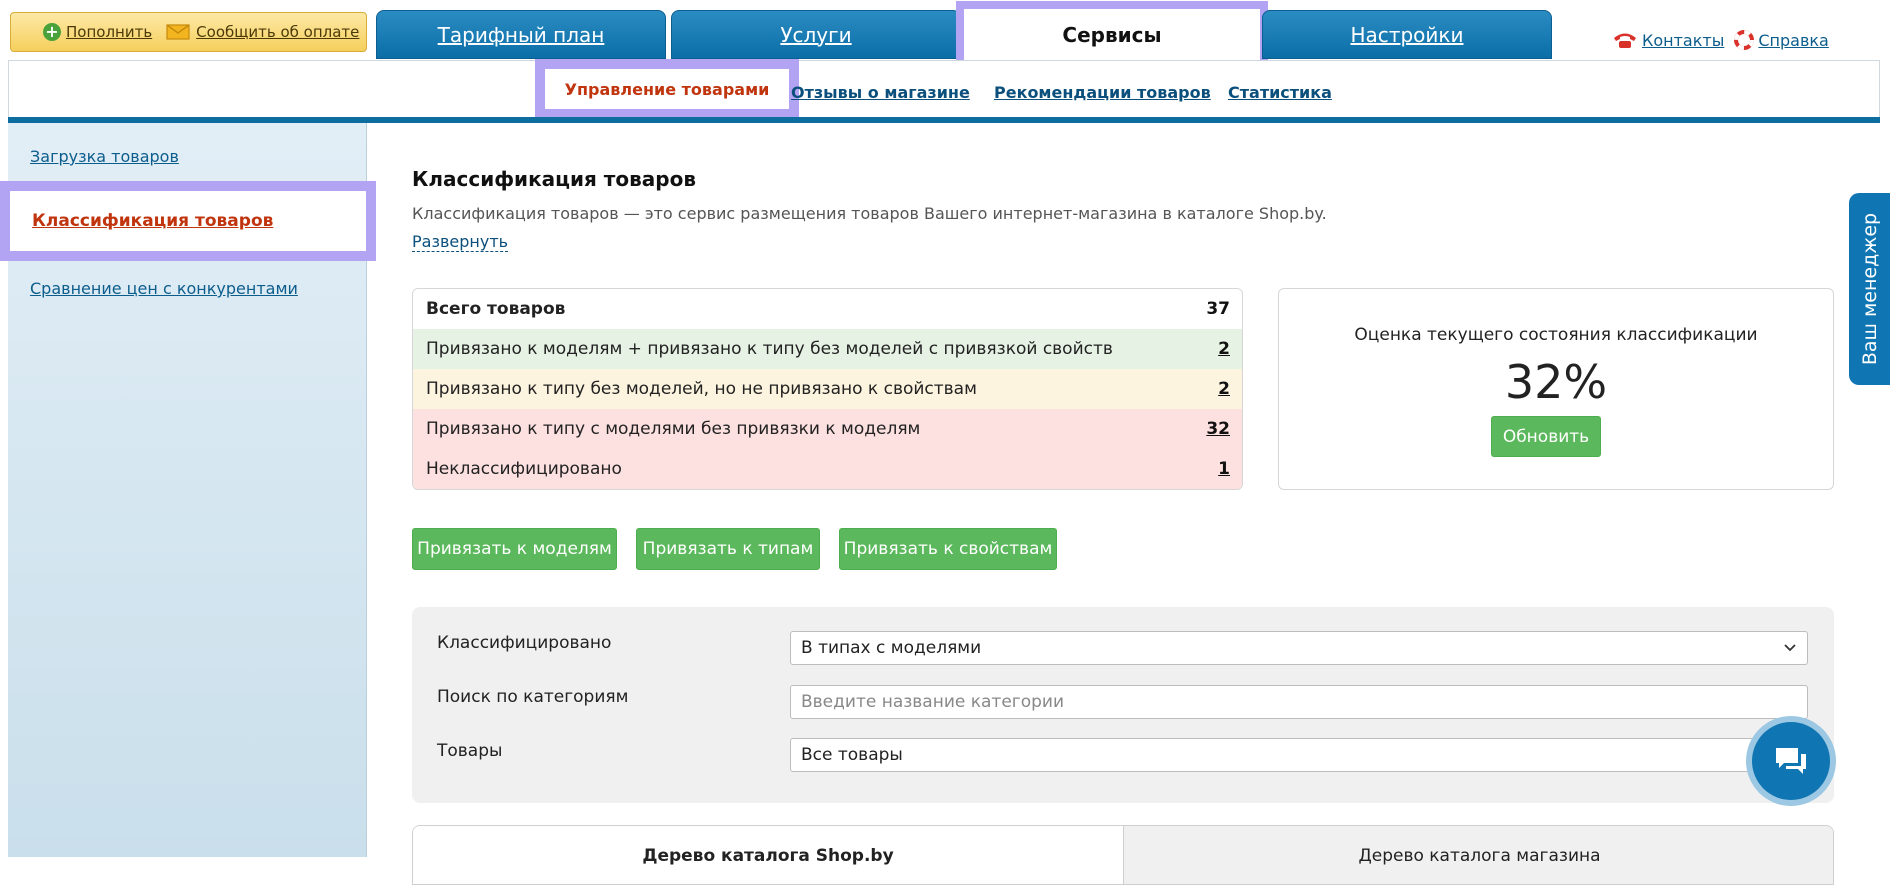 The height and width of the screenshot is (885, 1890). Describe the element at coordinates (1790, 648) in the screenshot. I see `chevron-down-icon` at that location.